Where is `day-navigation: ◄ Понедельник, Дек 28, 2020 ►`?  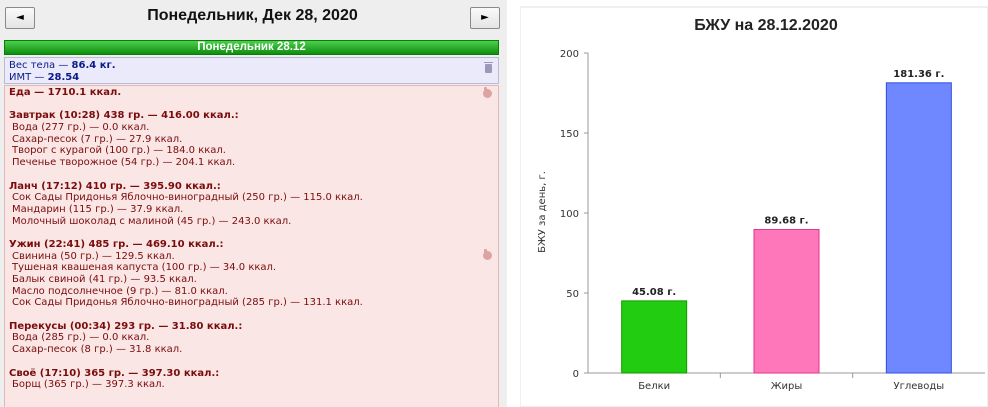
day-navigation: ◄ Понедельник, Дек 28, 2020 ► is located at coordinates (253, 19).